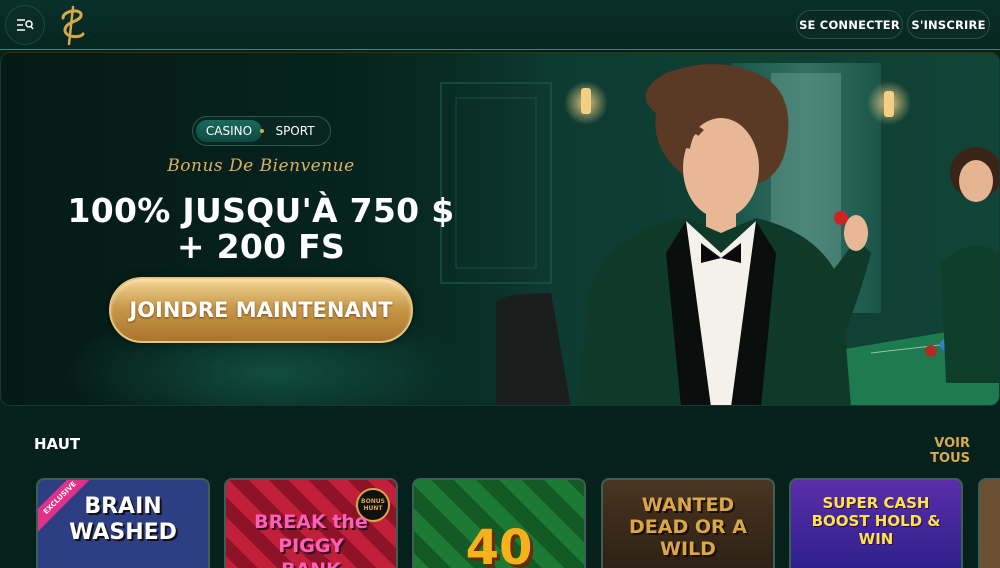 This screenshot has height=568, width=1000. I want to click on menu-search-icon, so click(25, 25).